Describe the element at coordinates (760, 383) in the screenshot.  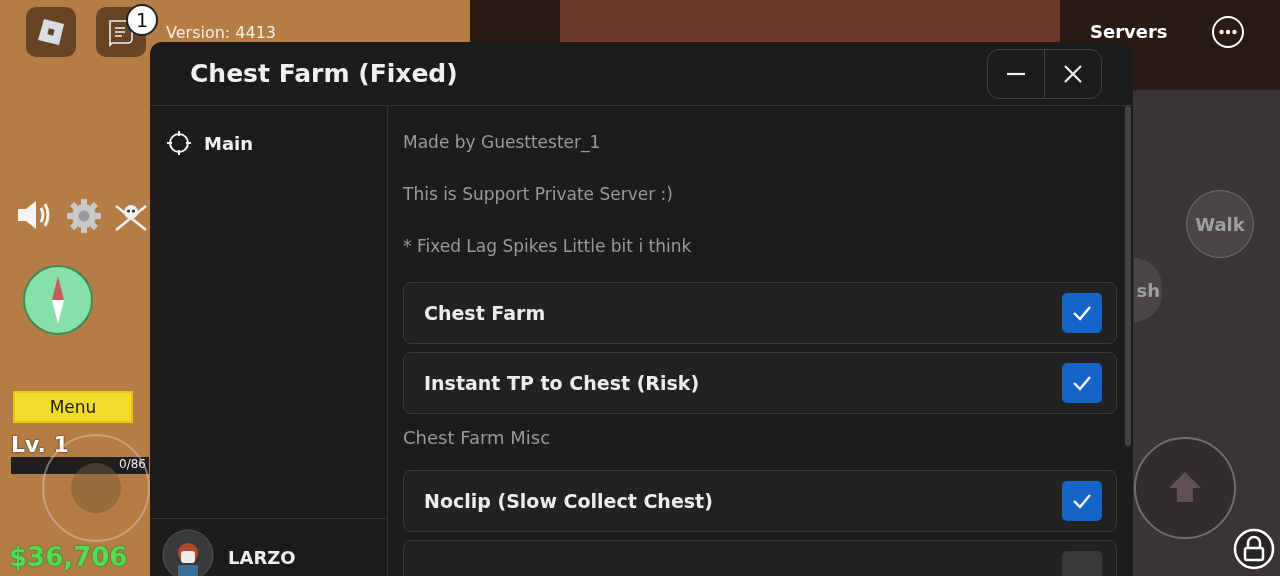
I see `toggle-row: Instant TP to Chest (Risk)` at that location.